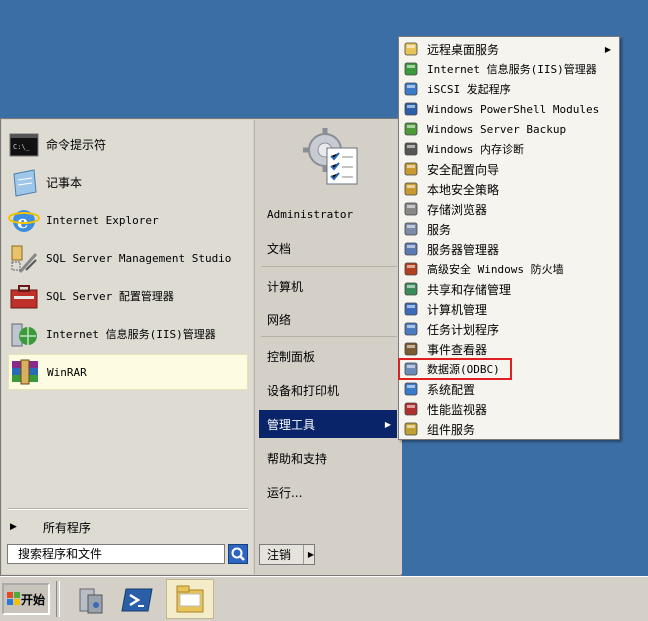 The height and width of the screenshot is (621, 648). I want to click on submenu-item: 服务器管理器, so click(509, 249).